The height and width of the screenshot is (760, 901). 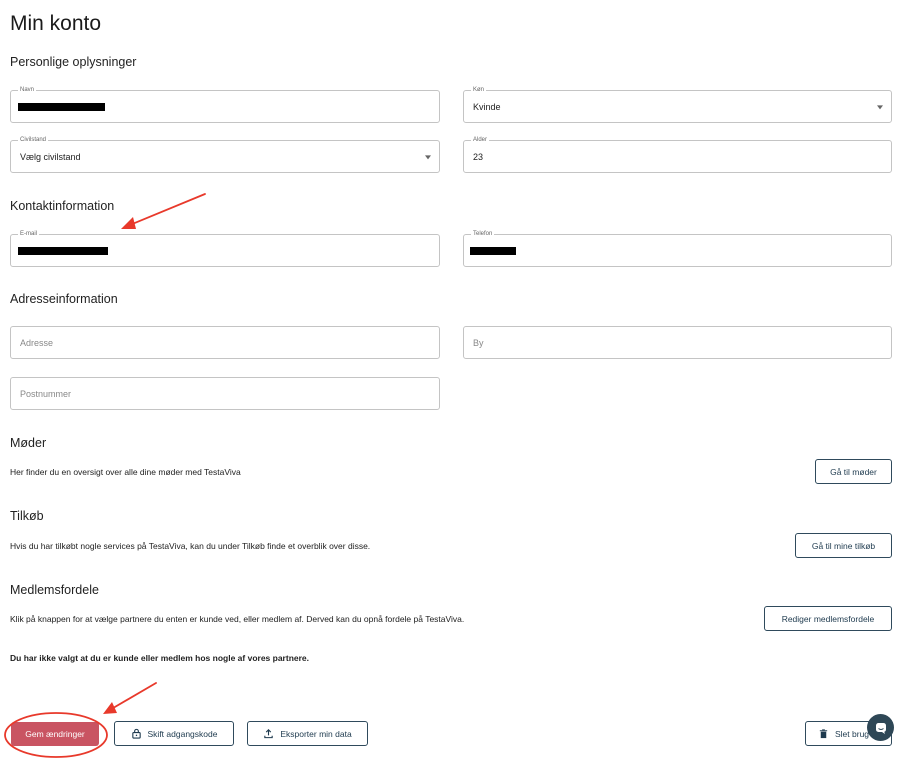 I want to click on name-field-label: Navn, so click(x=27, y=90).